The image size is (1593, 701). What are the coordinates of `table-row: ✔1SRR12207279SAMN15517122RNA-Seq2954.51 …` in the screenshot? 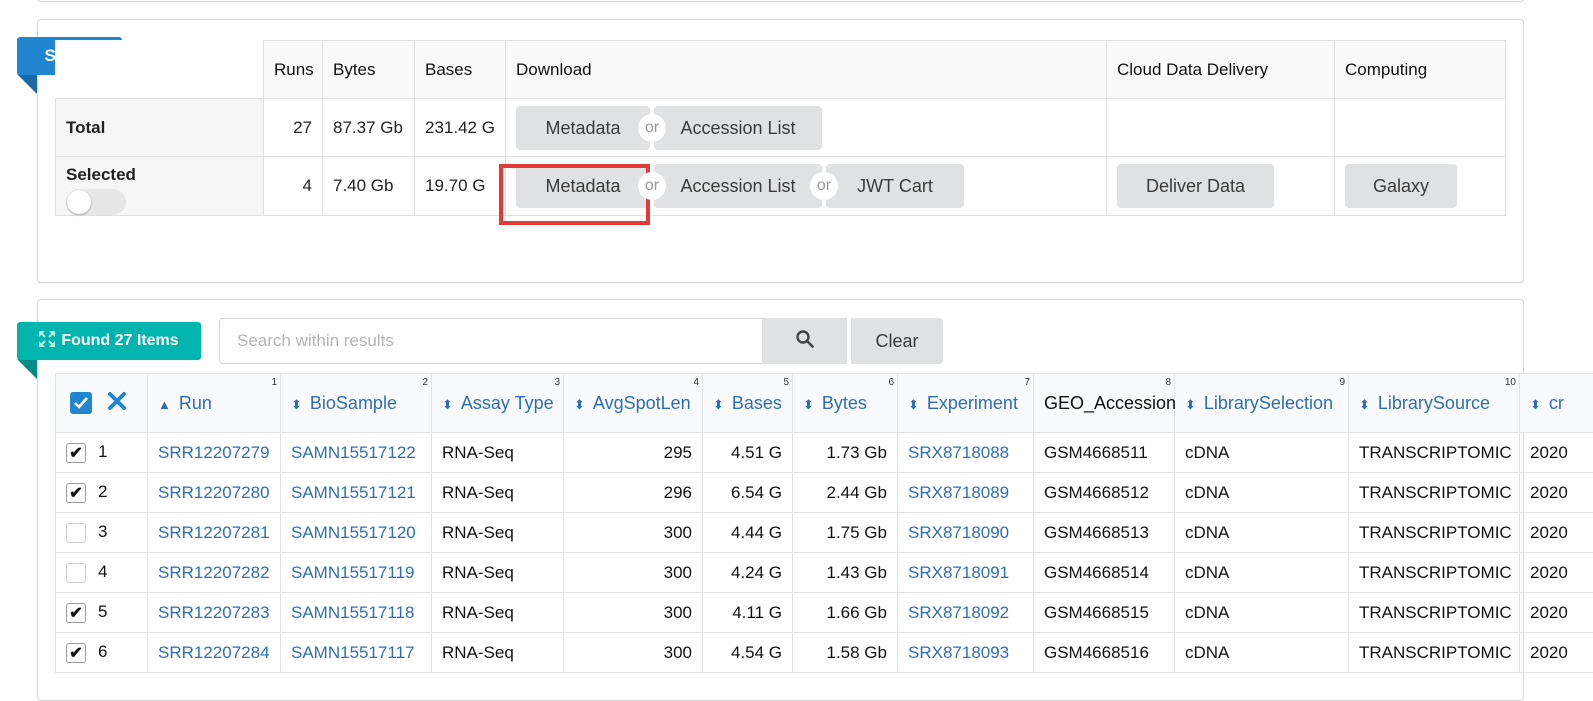 It's located at (824, 453).